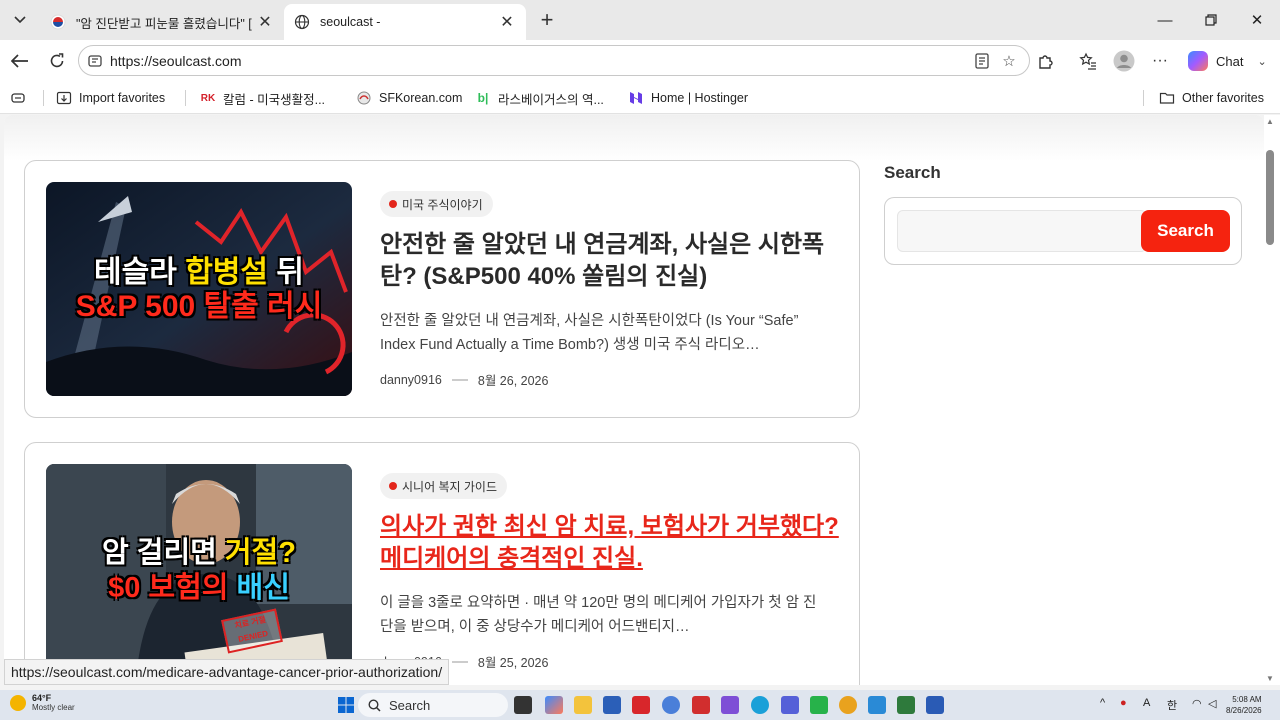  Describe the element at coordinates (1102, 703) in the screenshot. I see `tray-overflow-icon: ^` at that location.